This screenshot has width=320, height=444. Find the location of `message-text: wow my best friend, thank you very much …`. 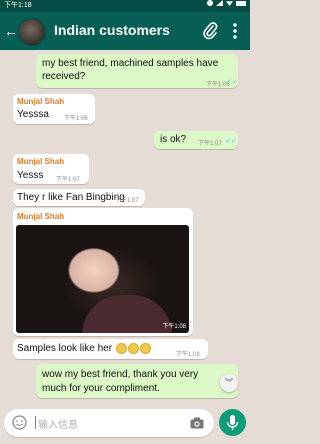

message-text: wow my best friend, thank you very much … is located at coordinates (120, 381).